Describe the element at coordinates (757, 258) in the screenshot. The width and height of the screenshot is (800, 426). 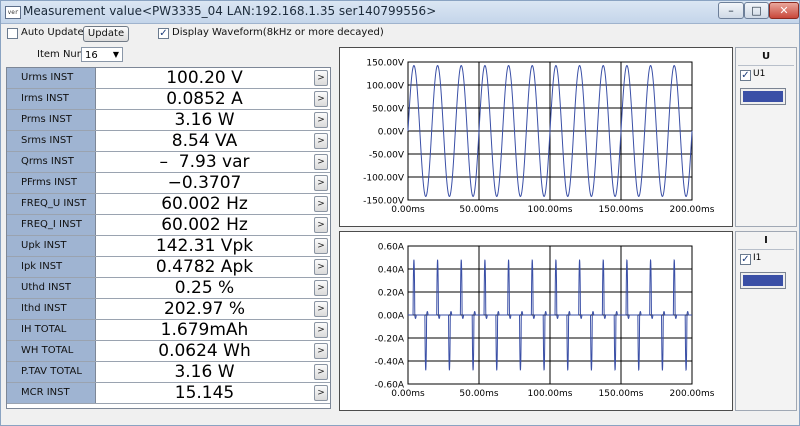
I see `i1-label: I1` at that location.